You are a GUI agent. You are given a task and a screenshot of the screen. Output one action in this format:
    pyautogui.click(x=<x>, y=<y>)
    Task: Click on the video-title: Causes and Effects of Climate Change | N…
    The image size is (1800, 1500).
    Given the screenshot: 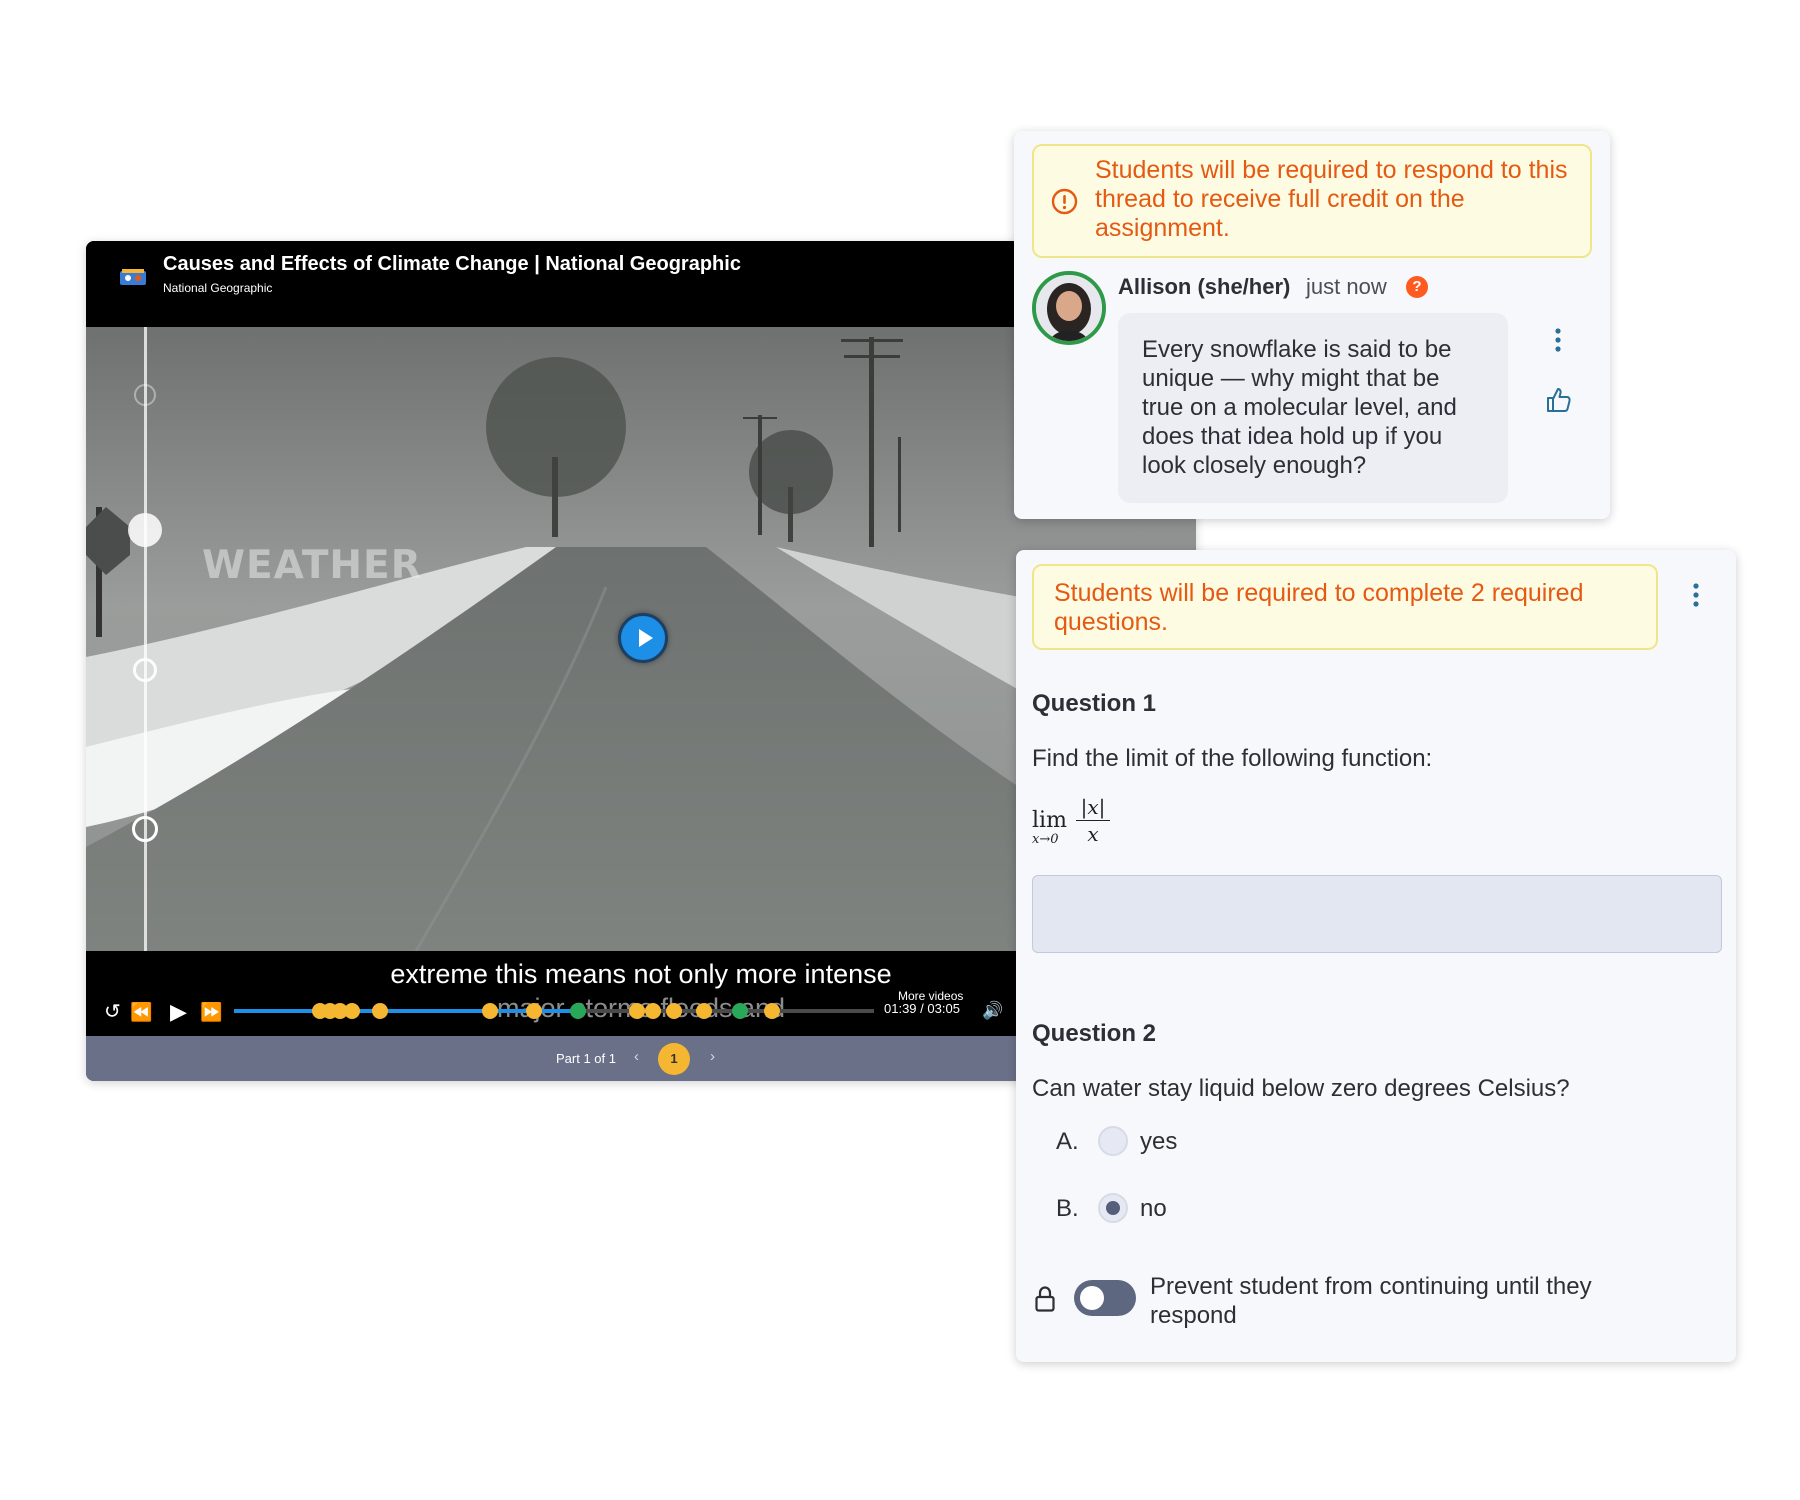 What is the action you would take?
    pyautogui.click(x=452, y=264)
    